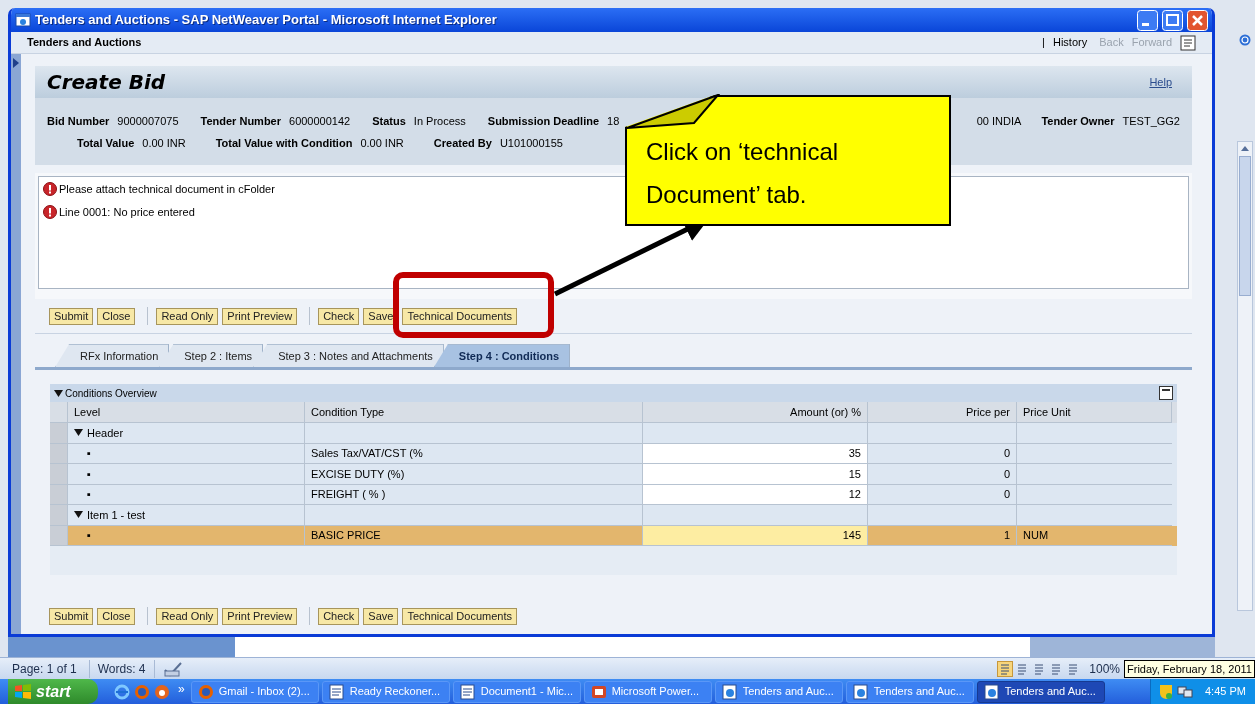  I want to click on field-value: 6000000142, so click(320, 121).